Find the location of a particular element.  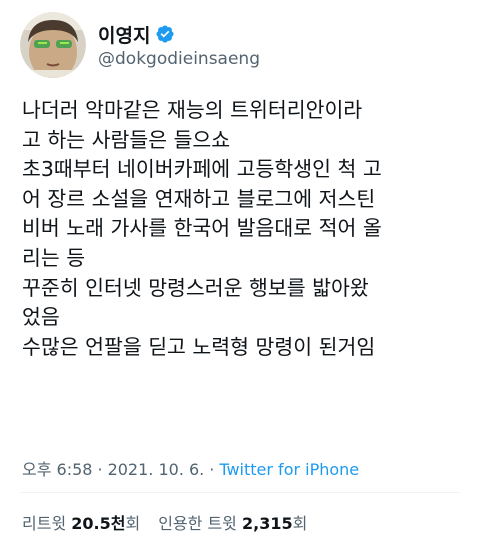

retweets-count: 20.5천 is located at coordinates (98, 523).